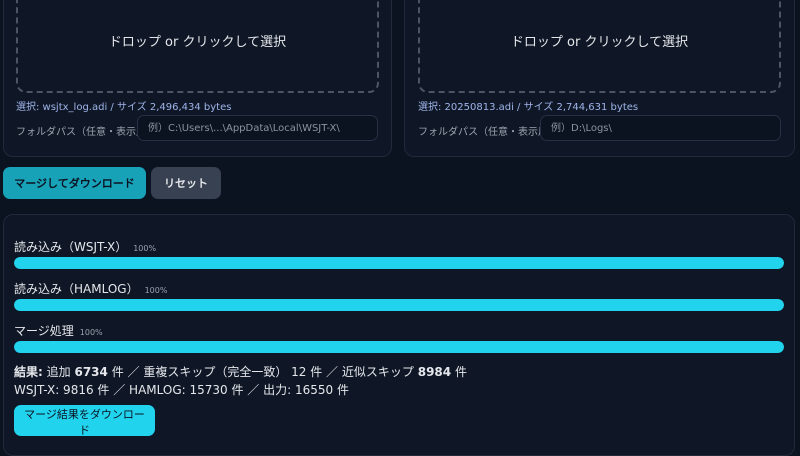 The width and height of the screenshot is (800, 456). What do you see at coordinates (599, 42) in the screenshot?
I see `hamlog-drop-label: ドロップ or クリックして選択` at bounding box center [599, 42].